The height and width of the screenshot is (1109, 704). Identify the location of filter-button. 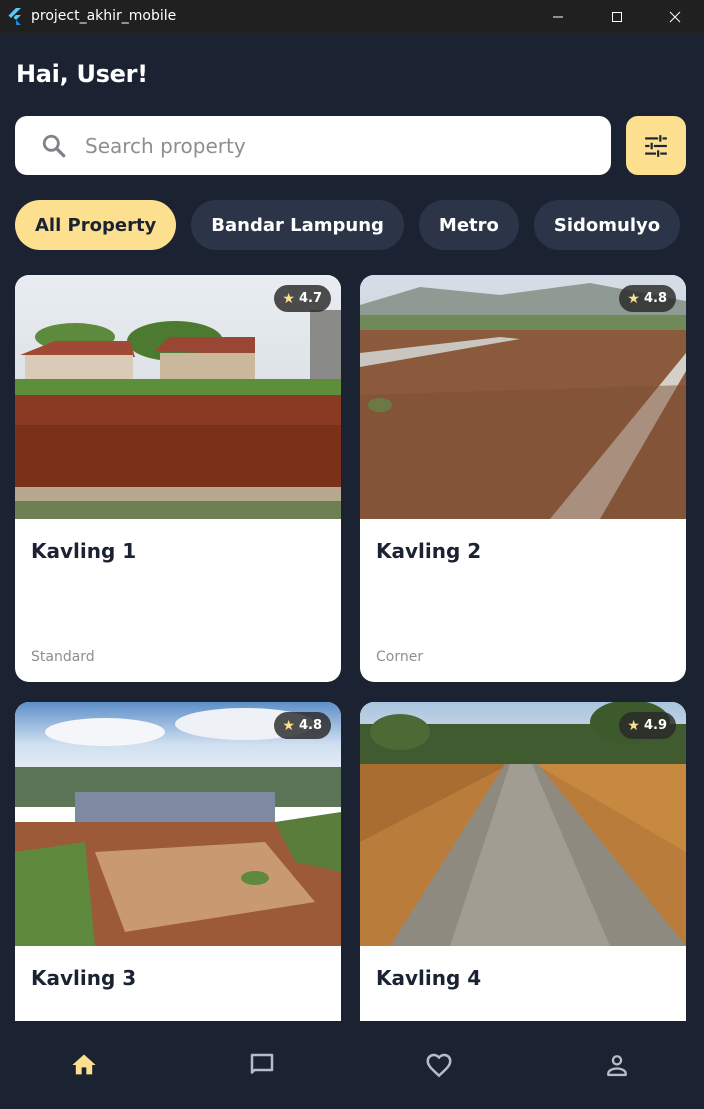
(656, 145).